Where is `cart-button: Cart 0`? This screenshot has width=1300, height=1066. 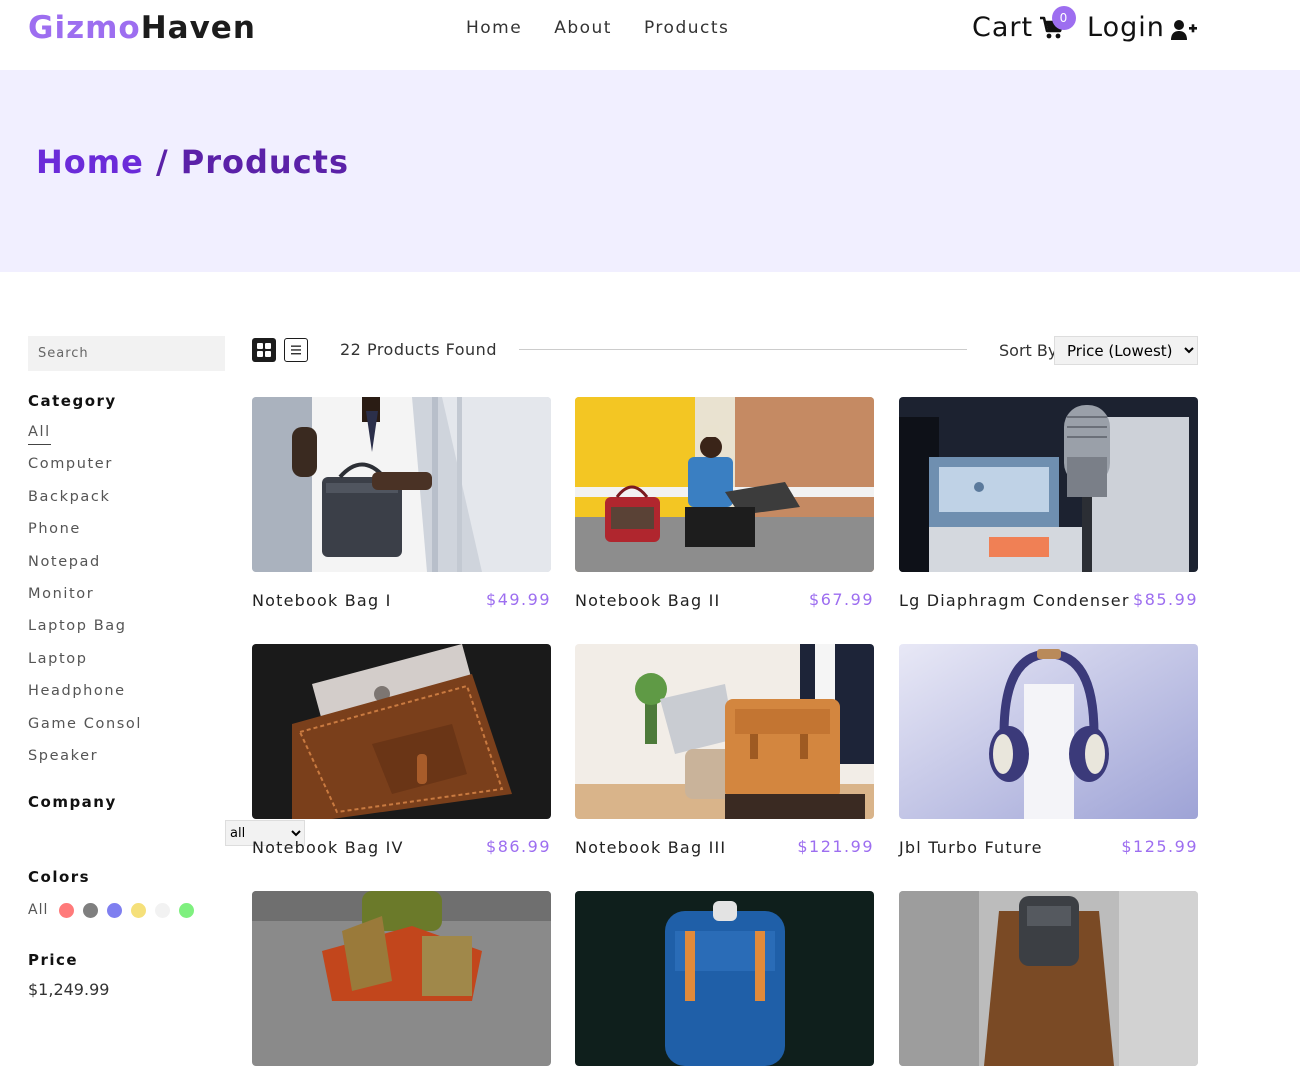
cart-button: Cart 0 is located at coordinates (1024, 24).